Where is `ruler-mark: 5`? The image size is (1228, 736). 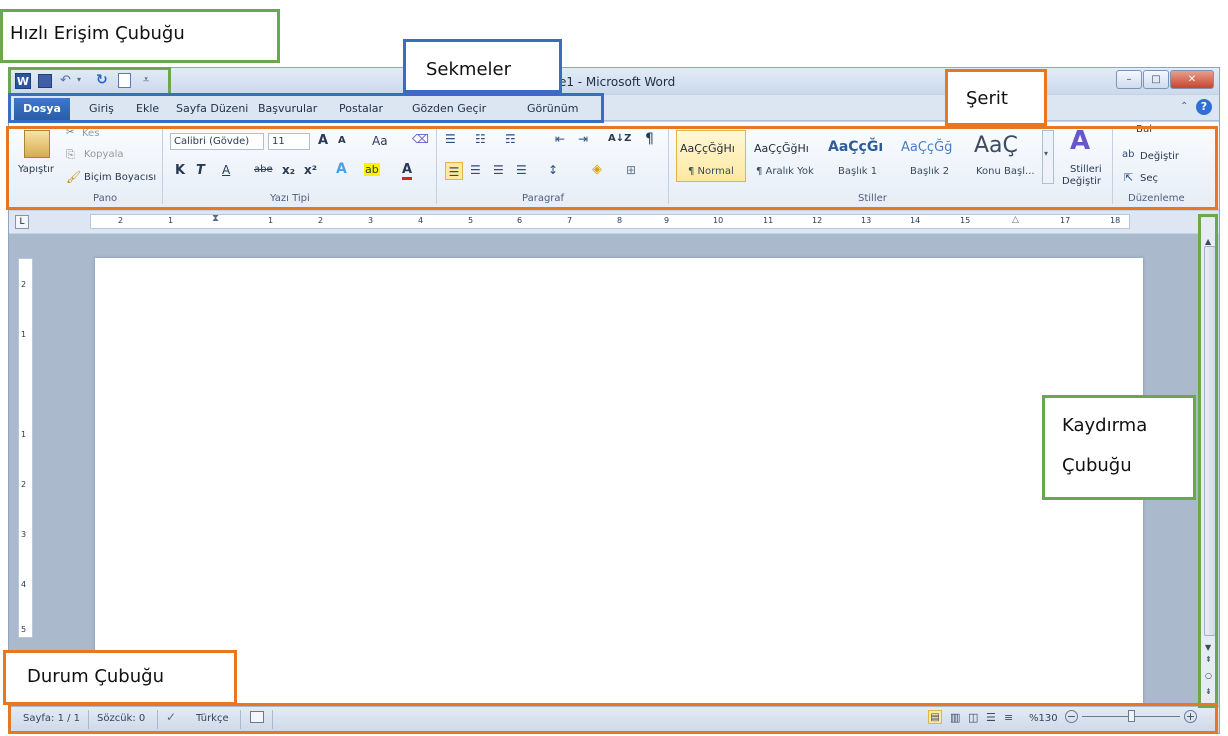
ruler-mark: 5 is located at coordinates (471, 220).